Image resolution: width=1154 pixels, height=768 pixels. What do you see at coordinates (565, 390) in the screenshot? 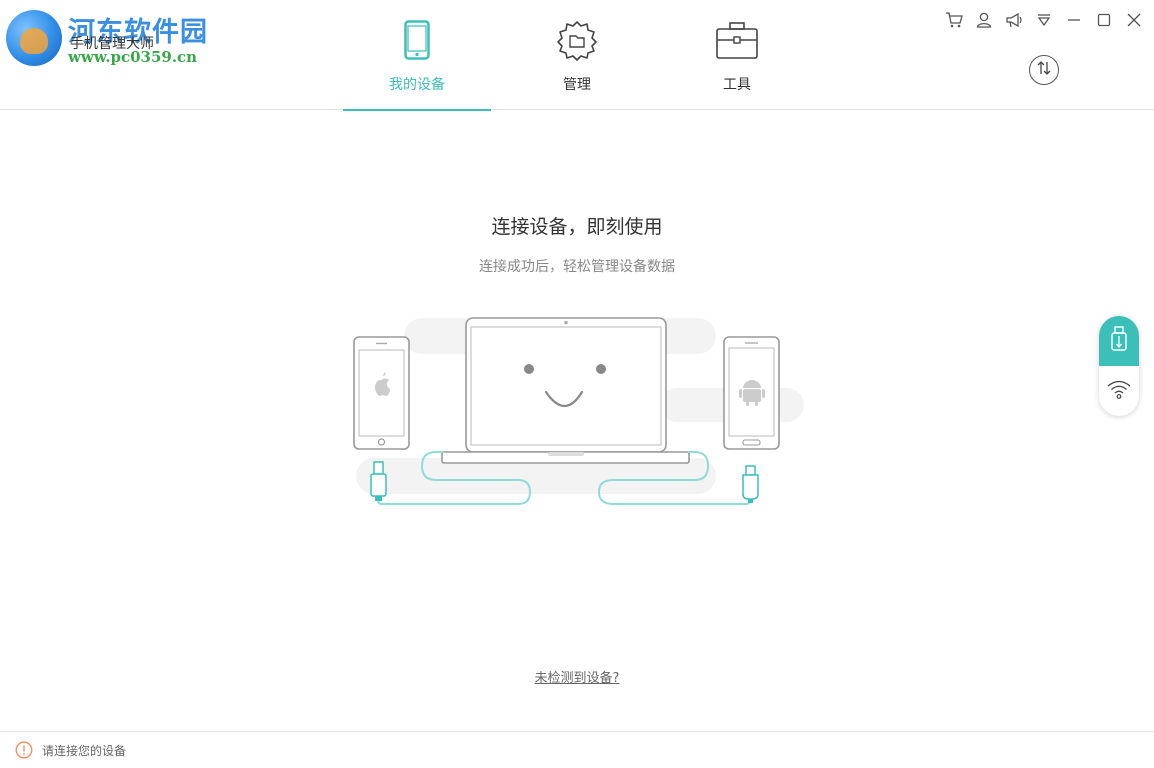
I see `laptop-icon` at bounding box center [565, 390].